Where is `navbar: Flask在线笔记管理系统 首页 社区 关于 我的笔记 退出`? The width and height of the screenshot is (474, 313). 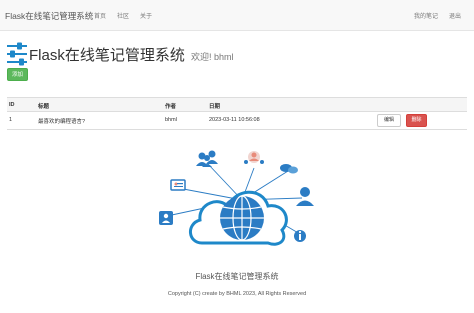
navbar: Flask在线笔记管理系统 首页 社区 关于 我的笔记 退出 is located at coordinates (237, 15).